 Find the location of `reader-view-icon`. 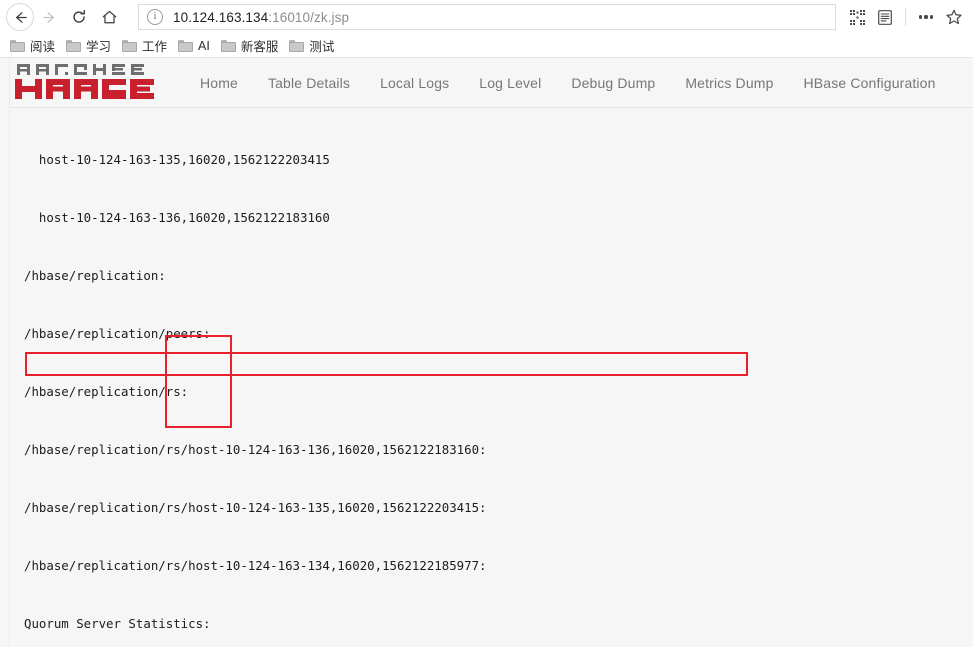

reader-view-icon is located at coordinates (885, 17).